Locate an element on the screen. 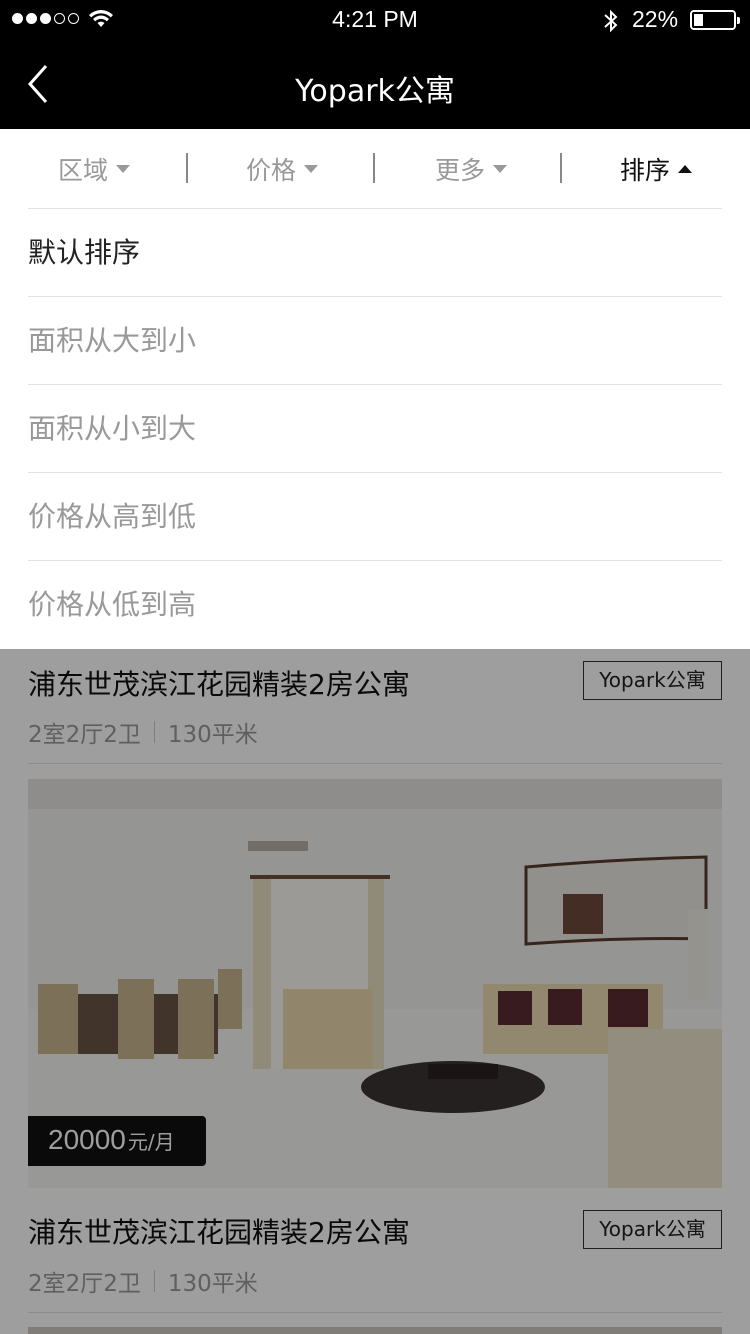 Image resolution: width=750 pixels, height=1334 pixels. battery-icon is located at coordinates (715, 20).